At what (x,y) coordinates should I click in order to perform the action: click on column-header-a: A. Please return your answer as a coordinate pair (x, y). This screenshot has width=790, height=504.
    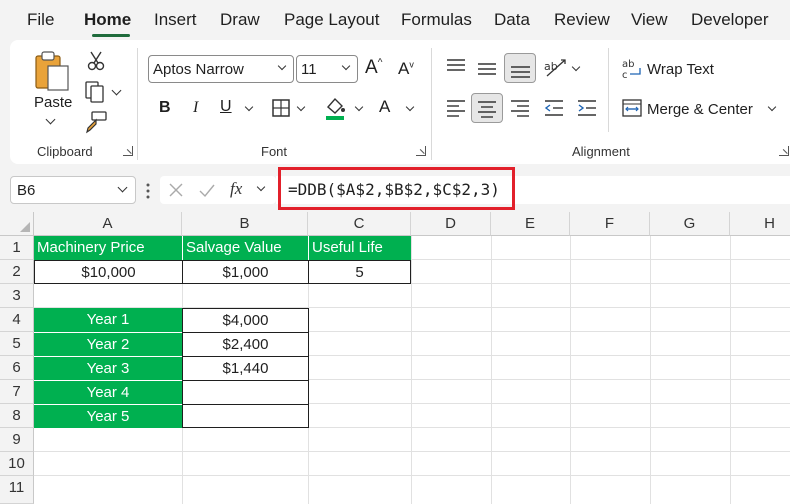
    Looking at the image, I should click on (108, 224).